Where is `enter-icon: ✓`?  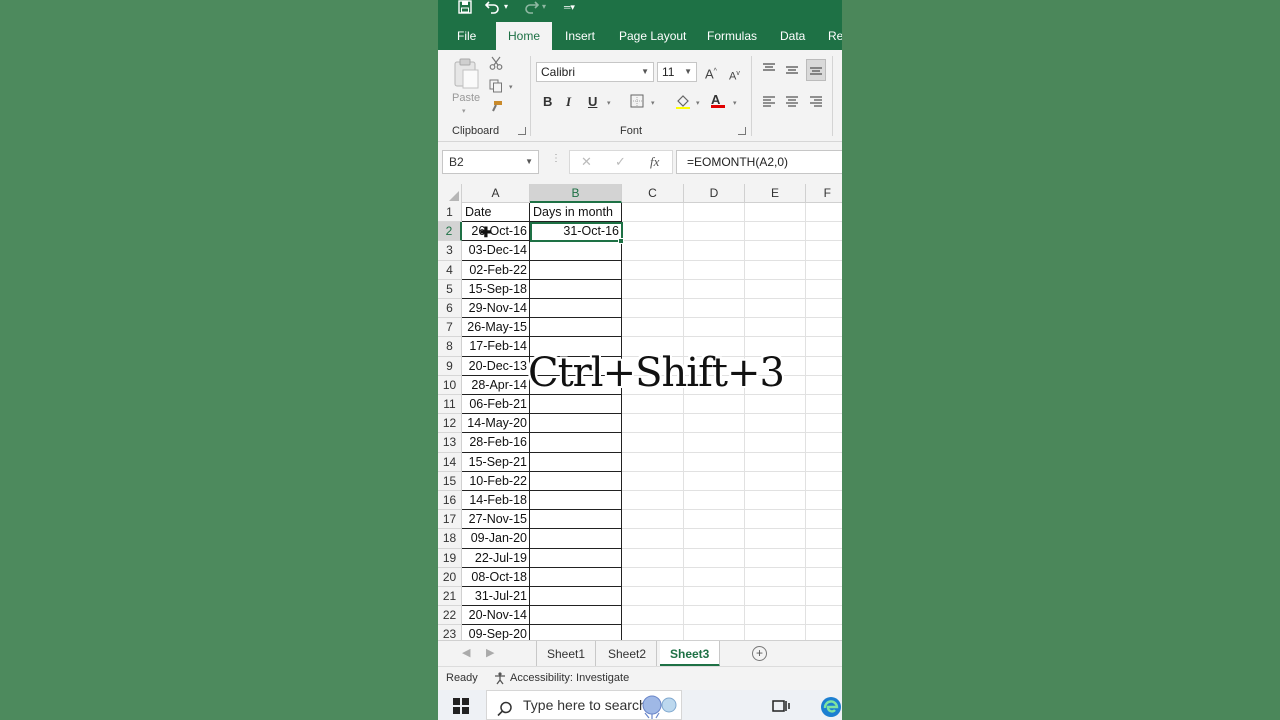
enter-icon: ✓ is located at coordinates (620, 162).